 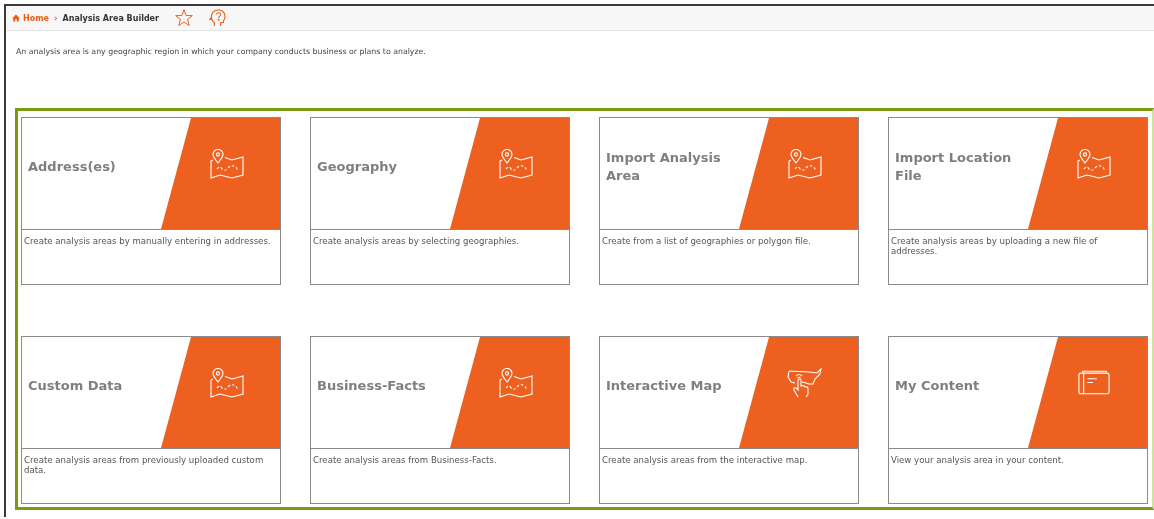 I want to click on card-description: Create analysis areas by uploading a new file of addresses., so click(x=994, y=246).